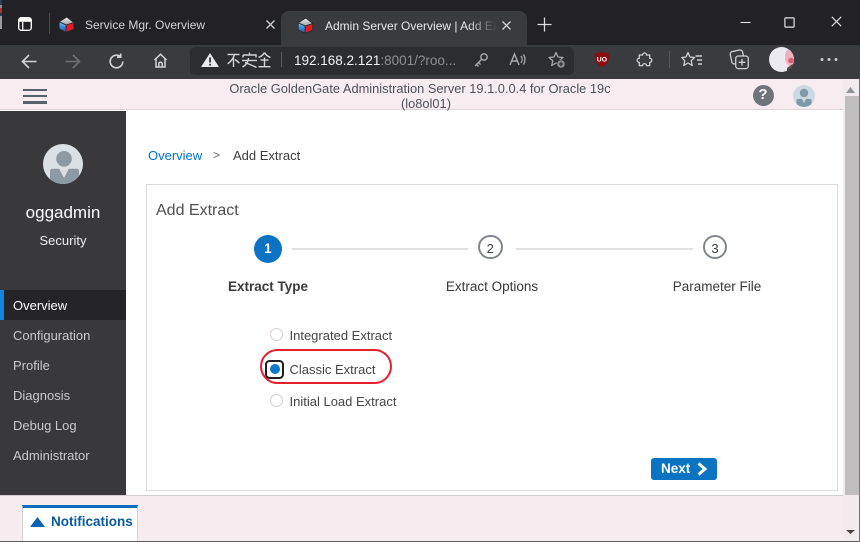 The height and width of the screenshot is (542, 860). Describe the element at coordinates (602, 60) in the screenshot. I see `svg-text: UO` at that location.